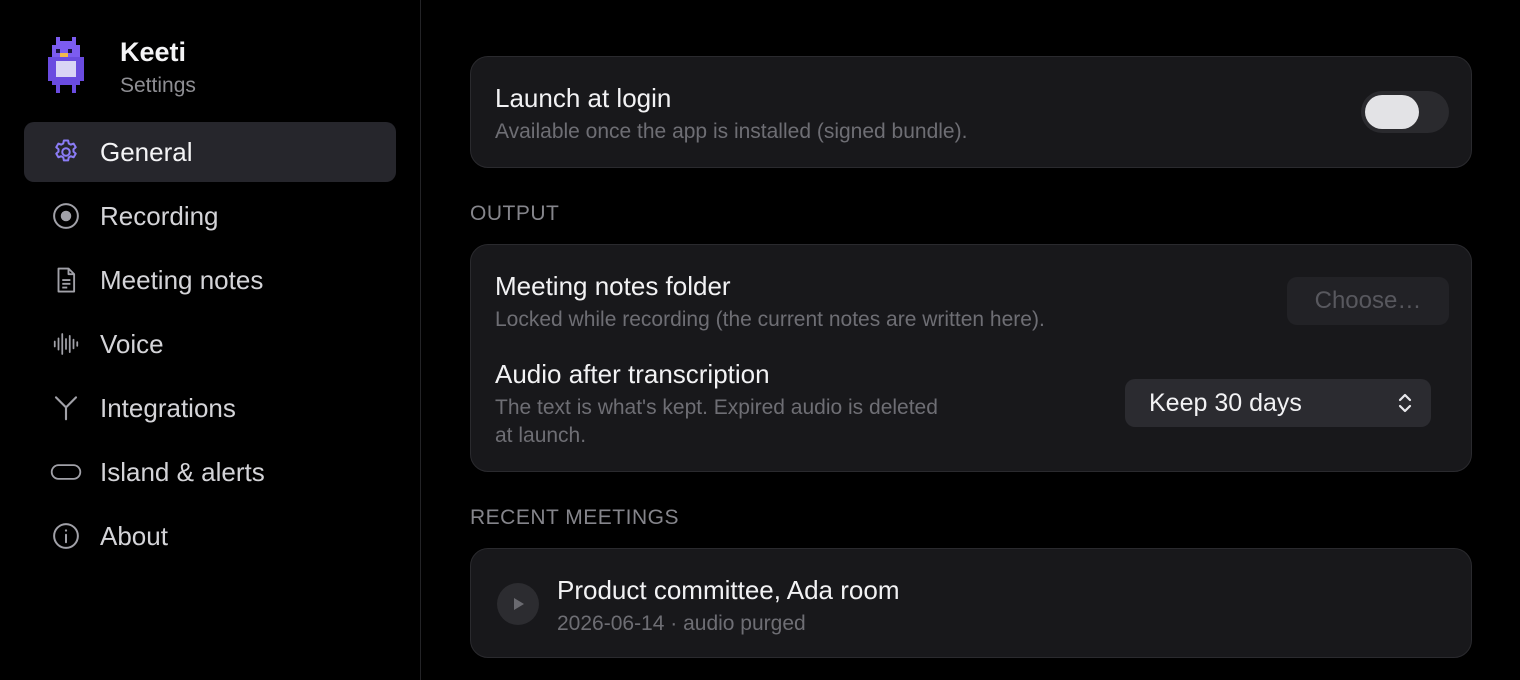 This screenshot has height=680, width=1520. I want to click on audio-retention-select: Keep 30 days, so click(1278, 403).